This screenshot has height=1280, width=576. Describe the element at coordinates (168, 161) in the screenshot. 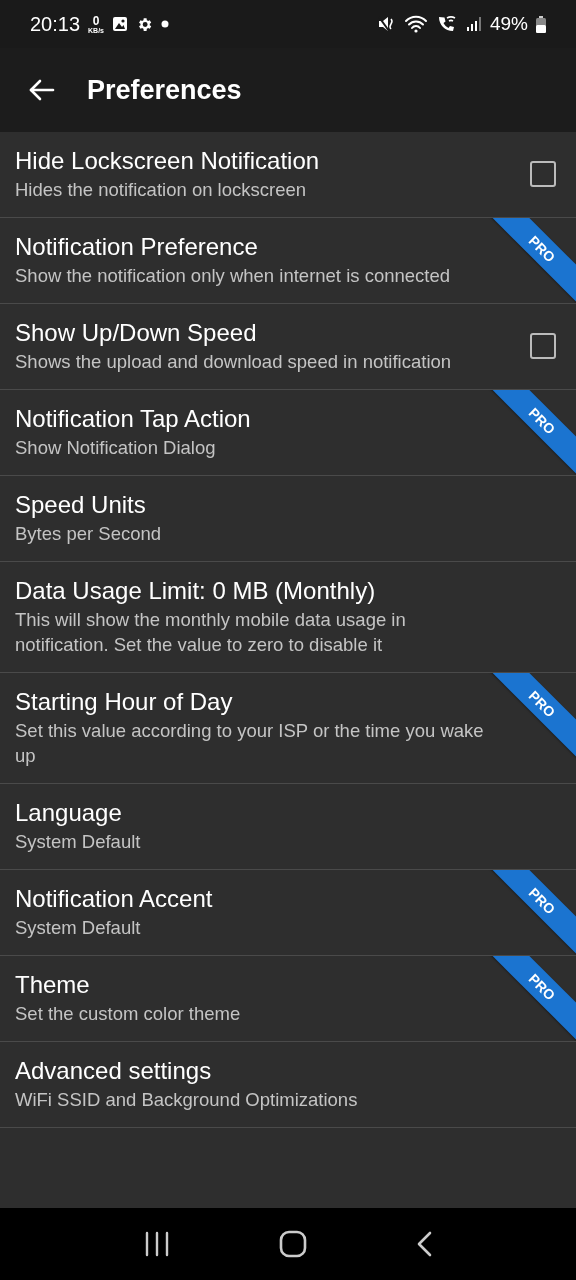

I see `preference-title: Hide Lockscreen Notification` at that location.